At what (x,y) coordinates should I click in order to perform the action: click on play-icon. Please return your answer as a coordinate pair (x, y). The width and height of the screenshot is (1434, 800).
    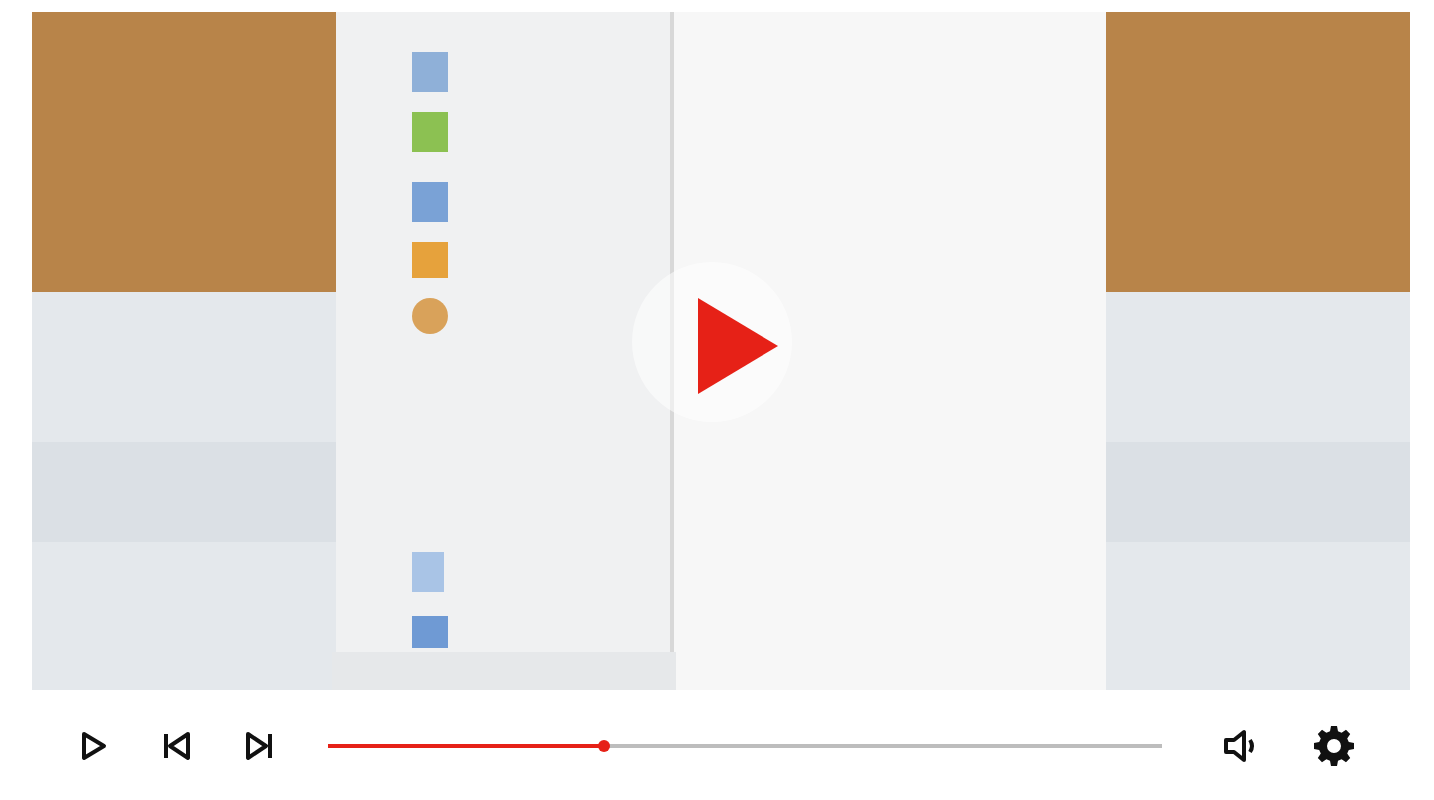
    Looking at the image, I should click on (94, 745).